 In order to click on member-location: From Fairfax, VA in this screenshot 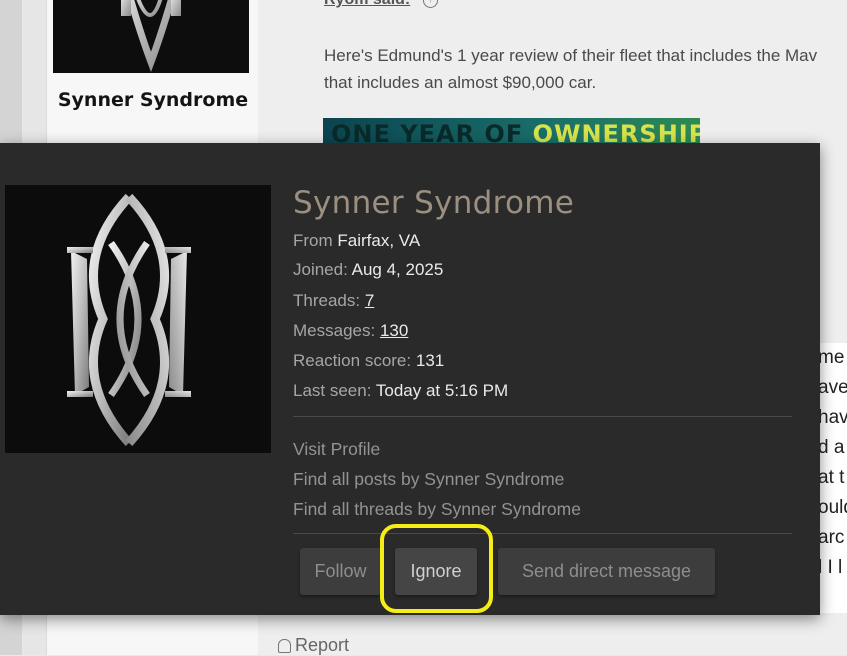, I will do `click(357, 240)`.